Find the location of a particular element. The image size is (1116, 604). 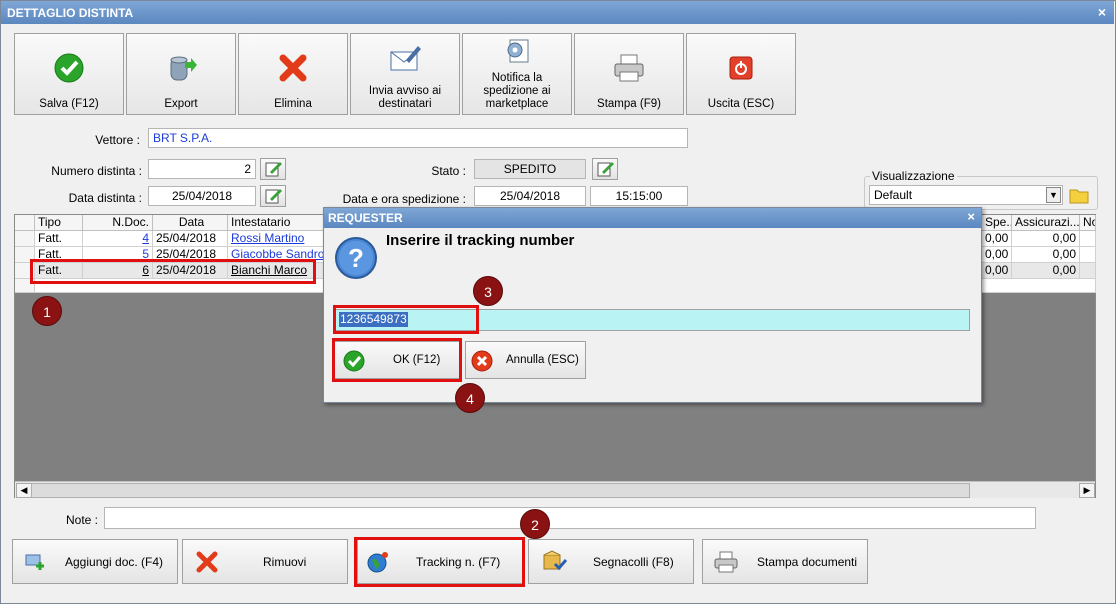

notify-marketplace-button: Notifica la spedizione ai marketplace is located at coordinates (517, 74).